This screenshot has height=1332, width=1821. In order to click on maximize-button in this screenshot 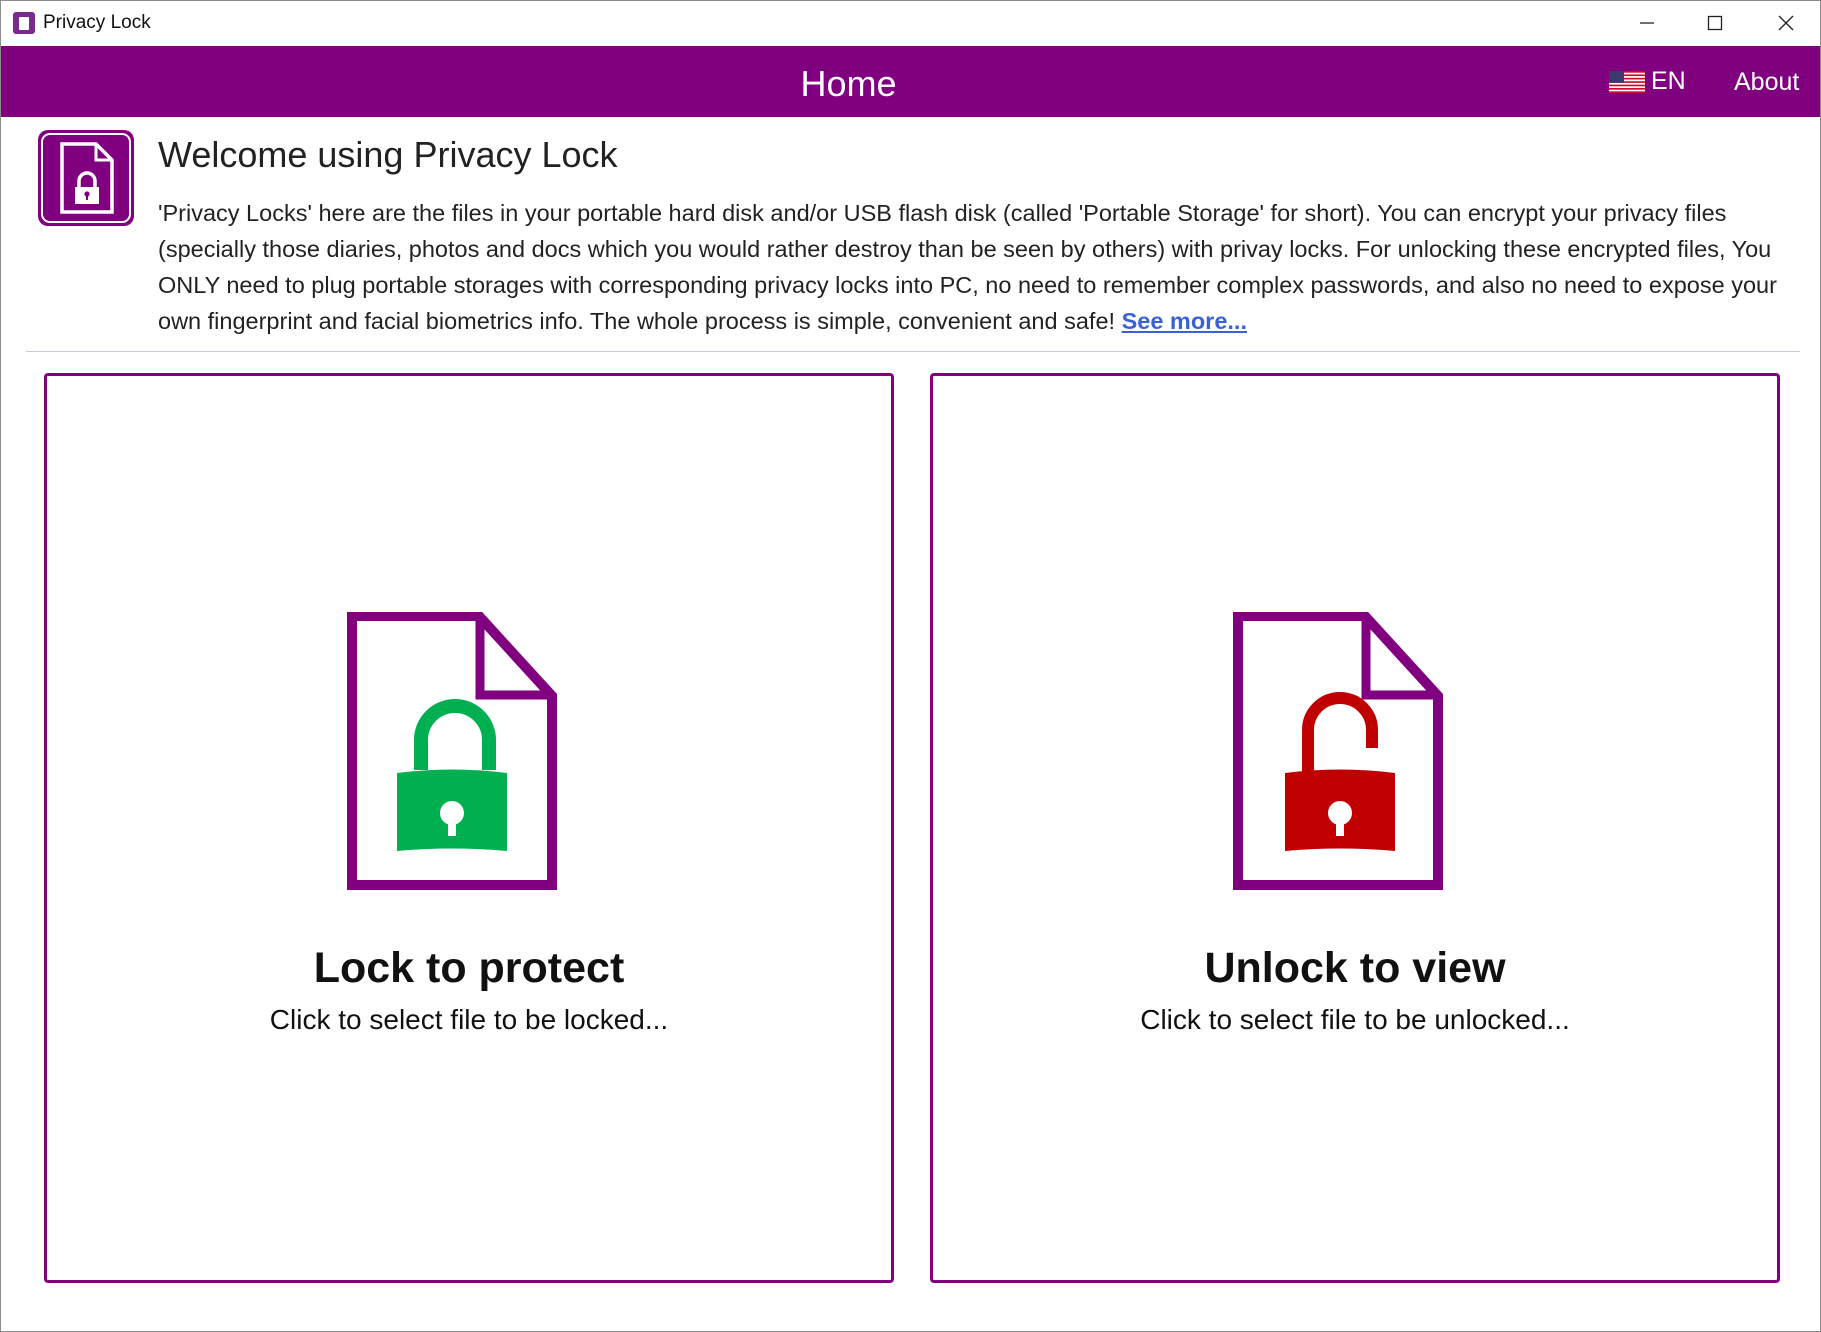, I will do `click(1715, 23)`.